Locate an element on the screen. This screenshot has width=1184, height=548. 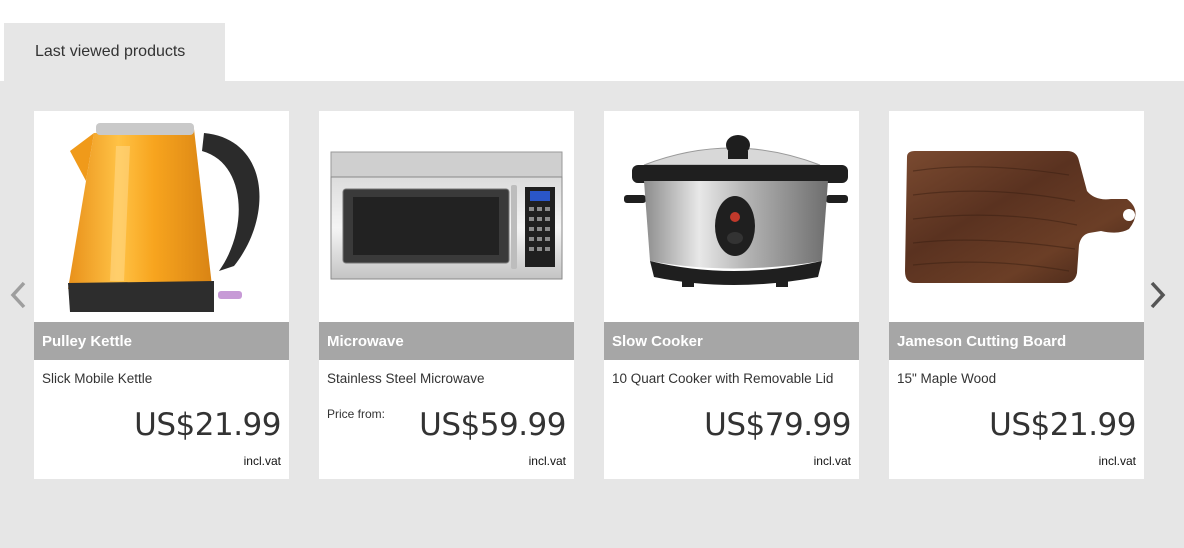
product-description: Slick Mobile Kettle is located at coordinates (97, 378).